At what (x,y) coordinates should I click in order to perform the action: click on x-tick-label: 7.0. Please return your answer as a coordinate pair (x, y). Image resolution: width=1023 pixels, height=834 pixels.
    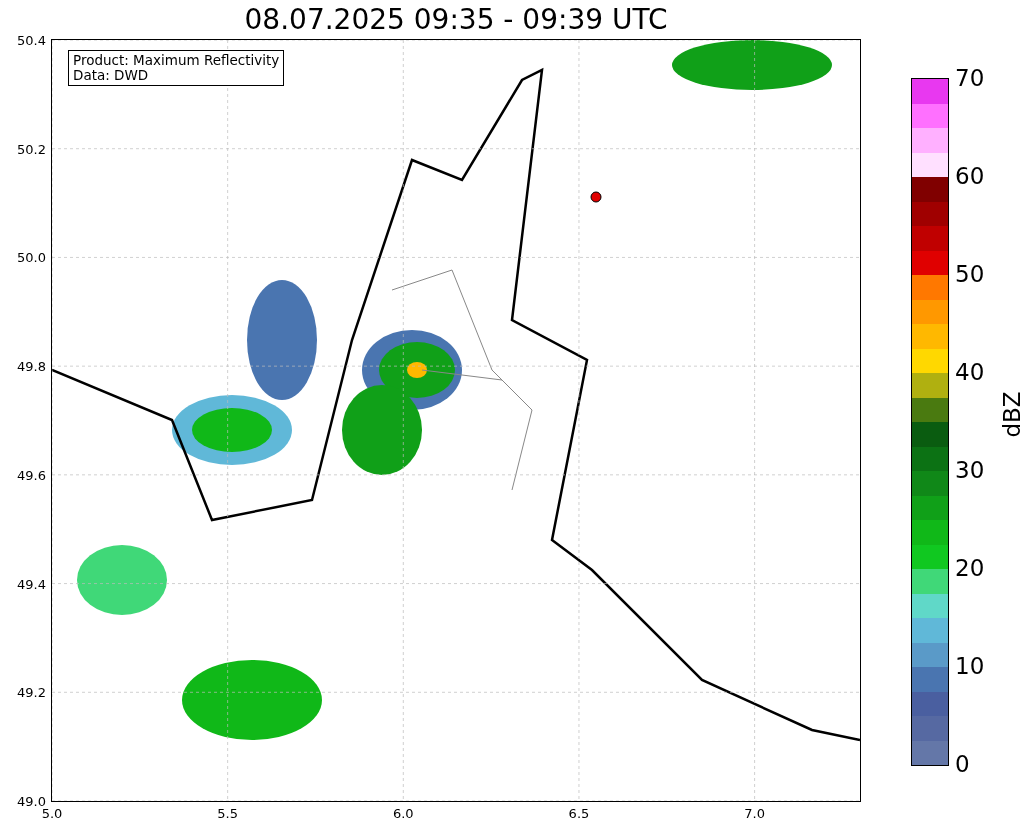
    Looking at the image, I should click on (754, 813).